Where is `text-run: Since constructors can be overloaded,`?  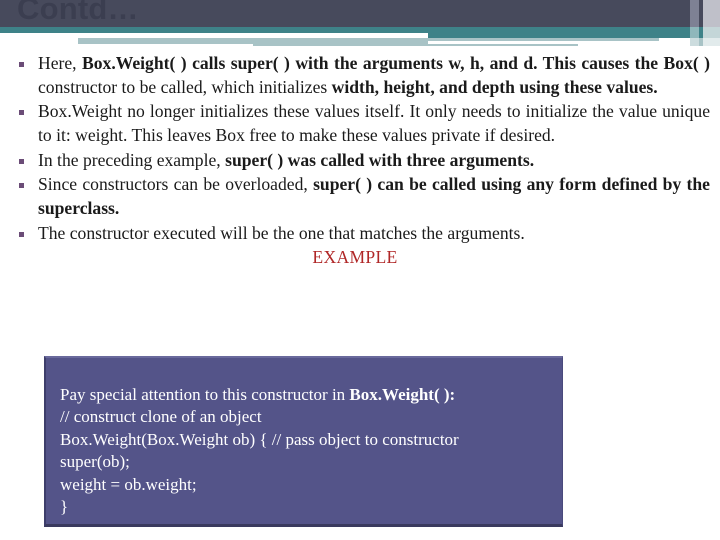
text-run: Since constructors can be overloaded, is located at coordinates (176, 184).